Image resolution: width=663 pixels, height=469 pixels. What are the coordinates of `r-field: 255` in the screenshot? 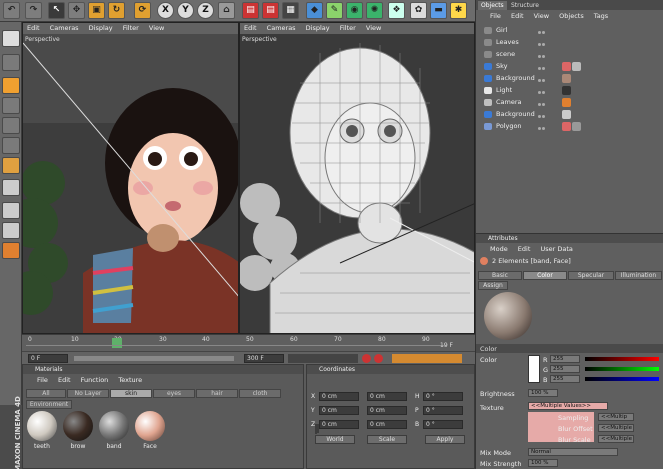 It's located at (565, 359).